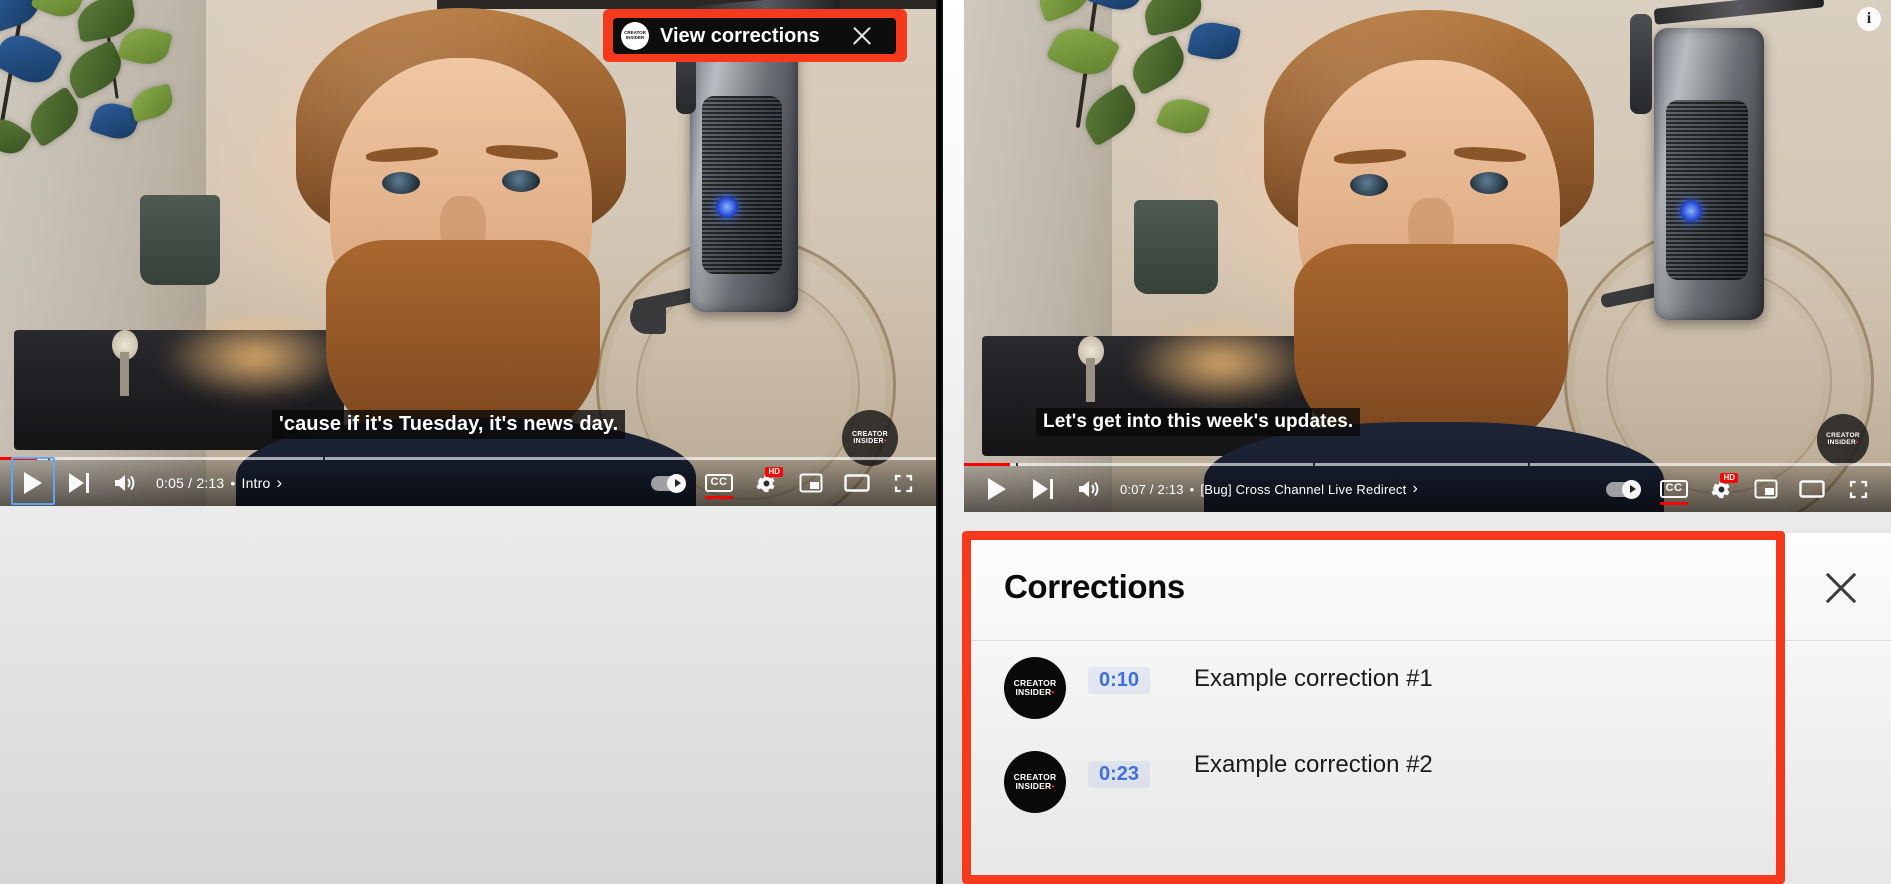 This screenshot has height=884, width=1891. Describe the element at coordinates (870, 434) in the screenshot. I see `watermark-line-1: CREATOR` at that location.